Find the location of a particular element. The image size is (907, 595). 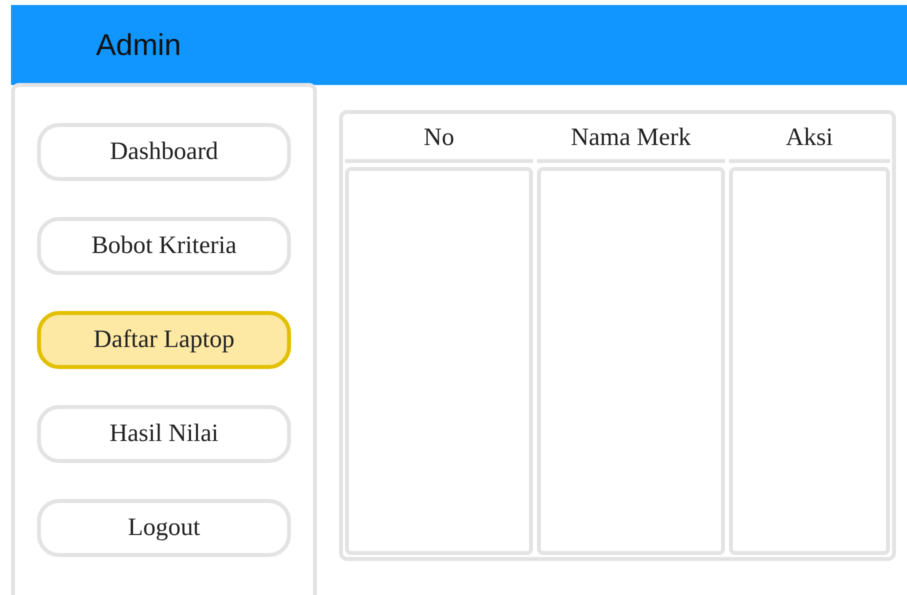

column-header: Aksi is located at coordinates (809, 139).